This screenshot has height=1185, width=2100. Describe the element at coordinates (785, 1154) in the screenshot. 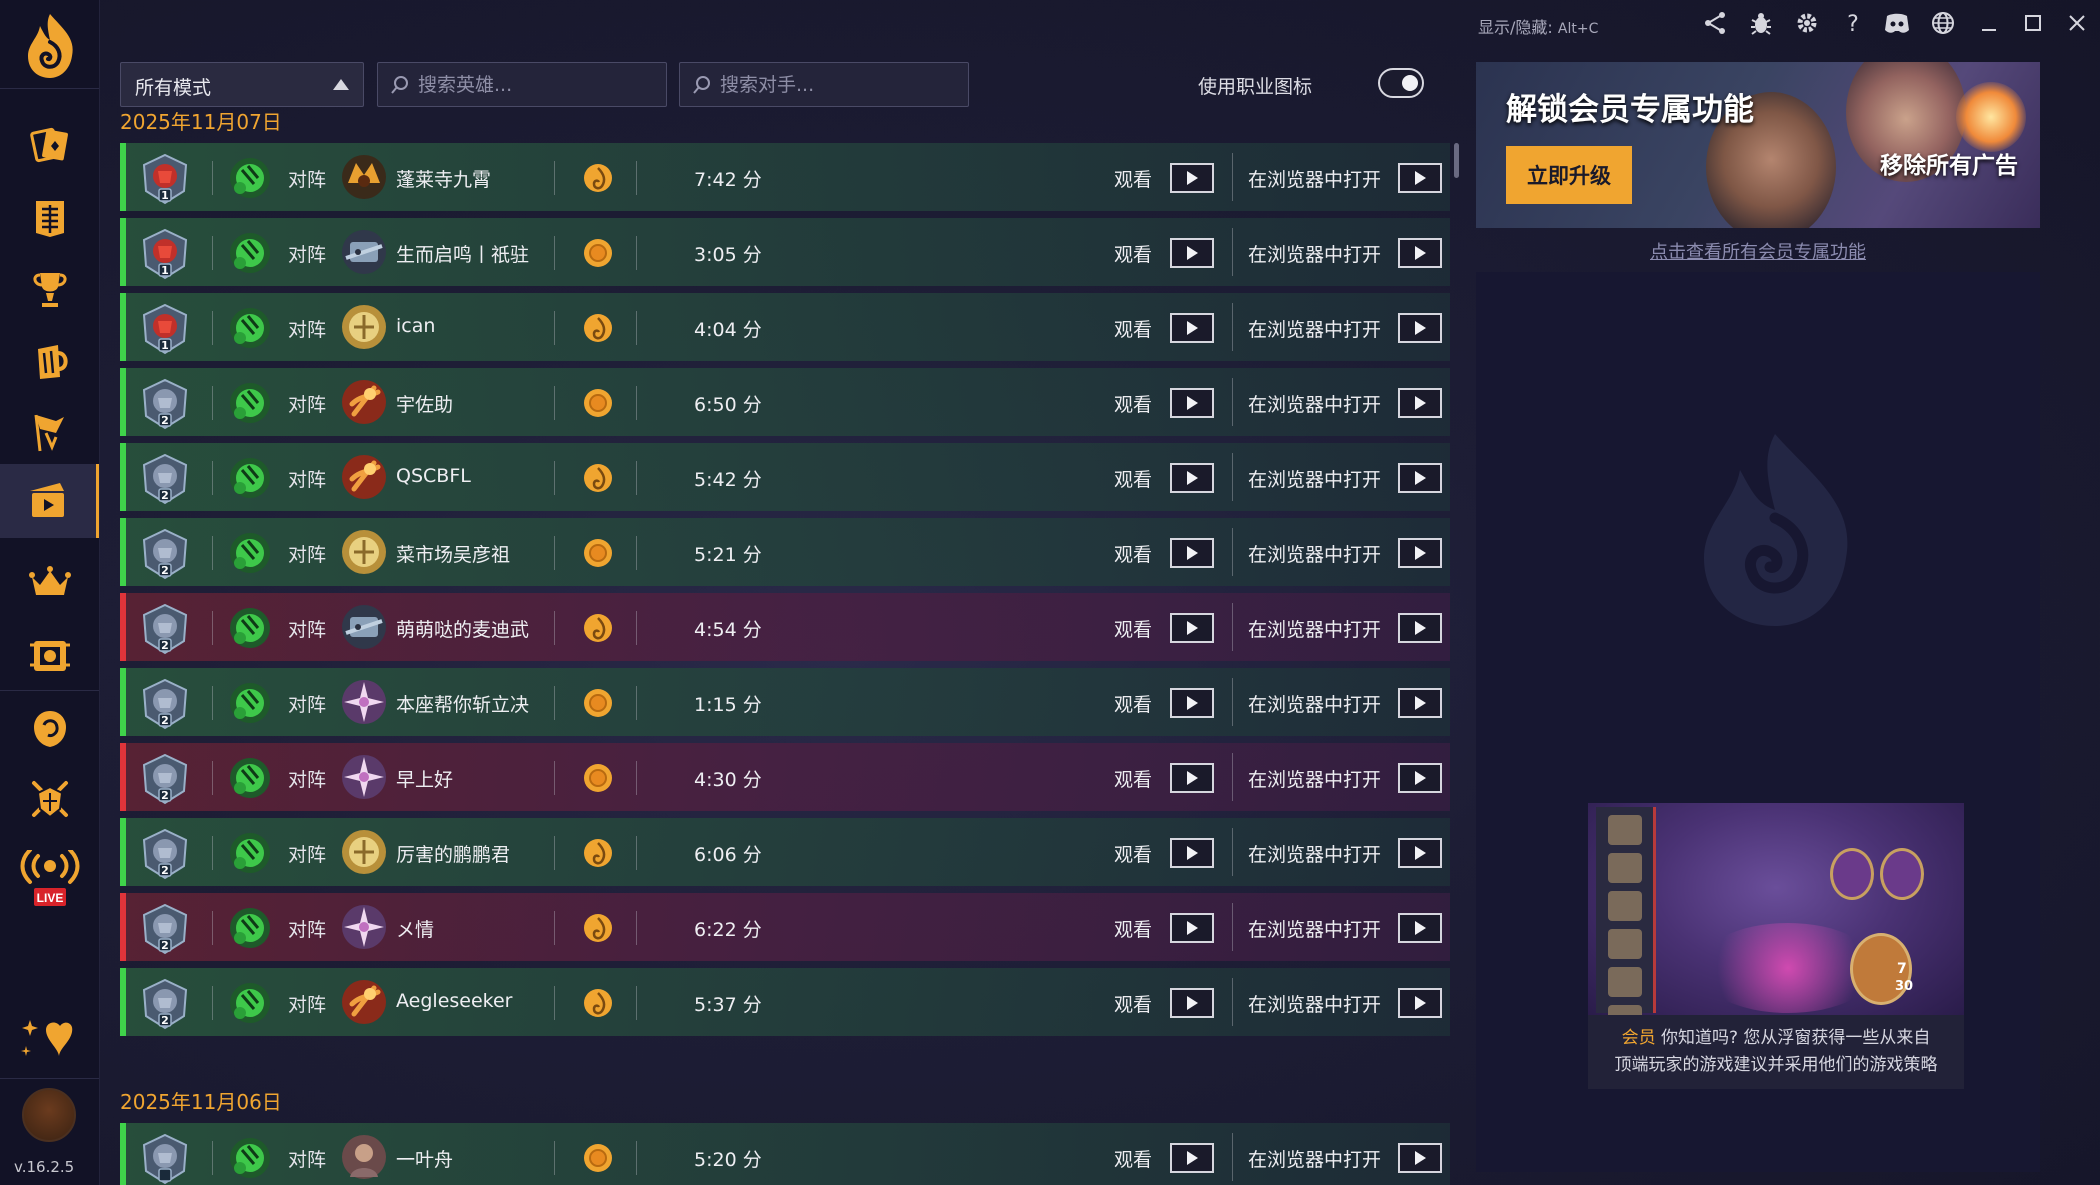

I see `game-row: 对阵 一叶舟 5:20 分 观看 在浏览器中打开` at that location.